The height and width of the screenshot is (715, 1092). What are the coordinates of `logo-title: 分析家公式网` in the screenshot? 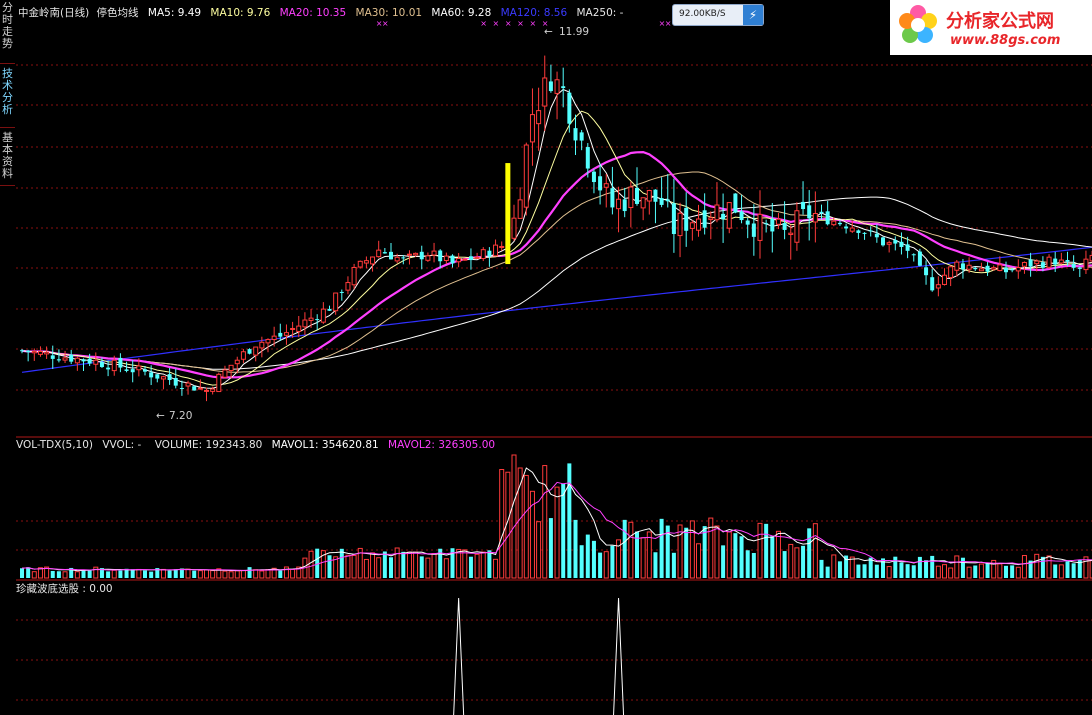 It's located at (1000, 21).